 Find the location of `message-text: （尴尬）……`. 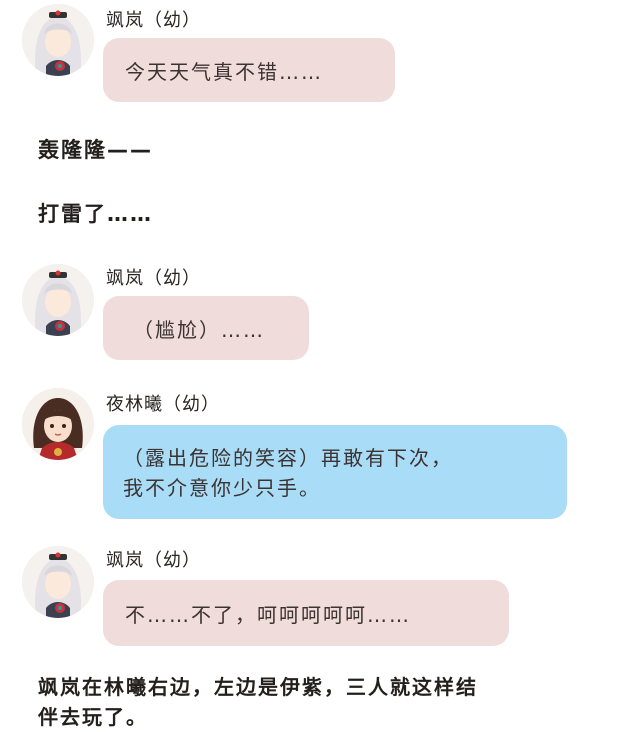

message-text: （尴尬）…… is located at coordinates (199, 330).